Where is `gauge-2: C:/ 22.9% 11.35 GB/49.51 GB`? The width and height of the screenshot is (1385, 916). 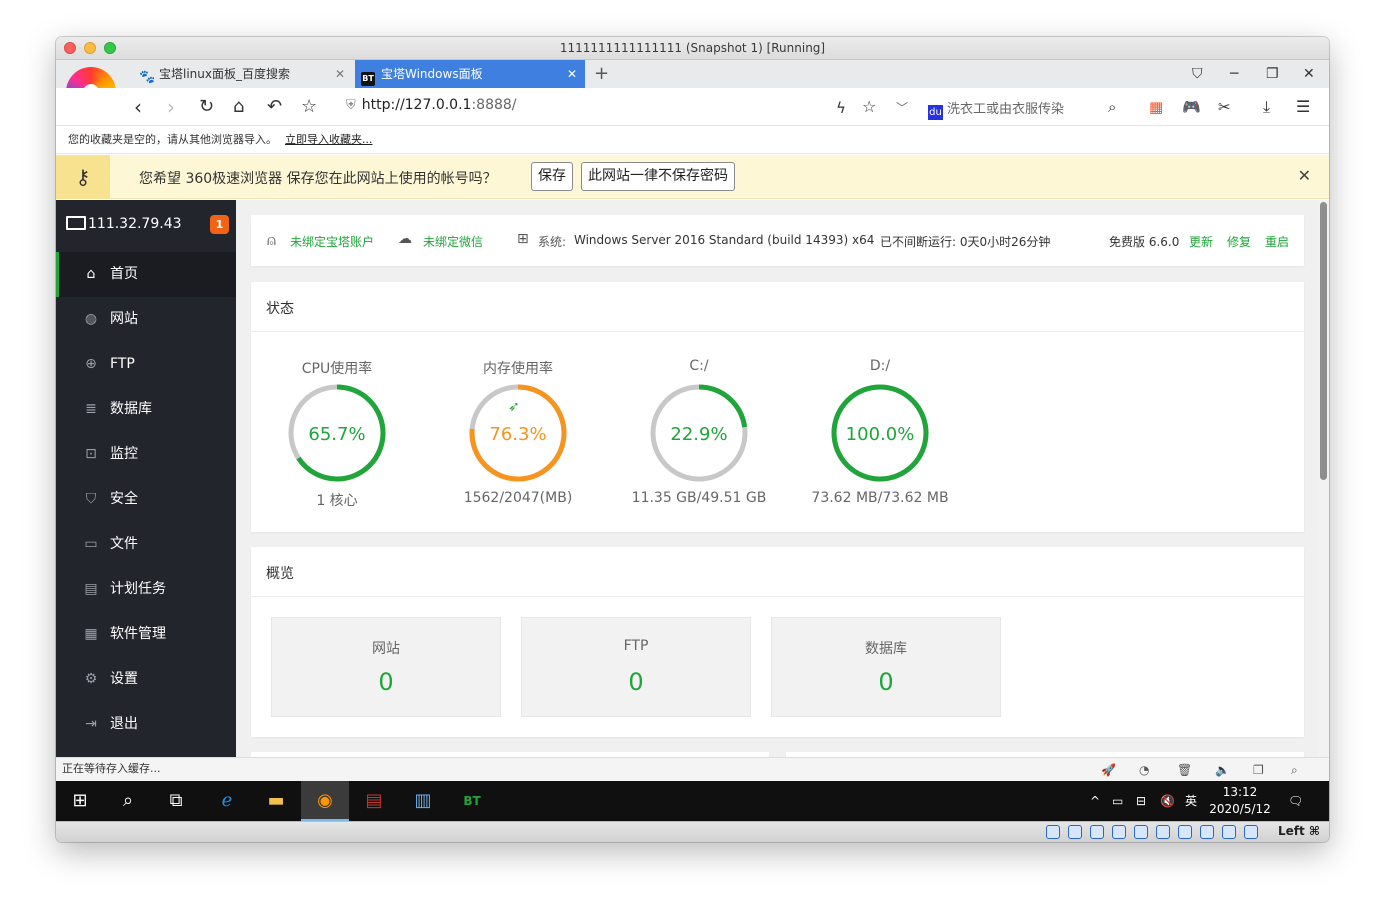 gauge-2: C:/ 22.9% 11.35 GB/49.51 GB is located at coordinates (699, 434).